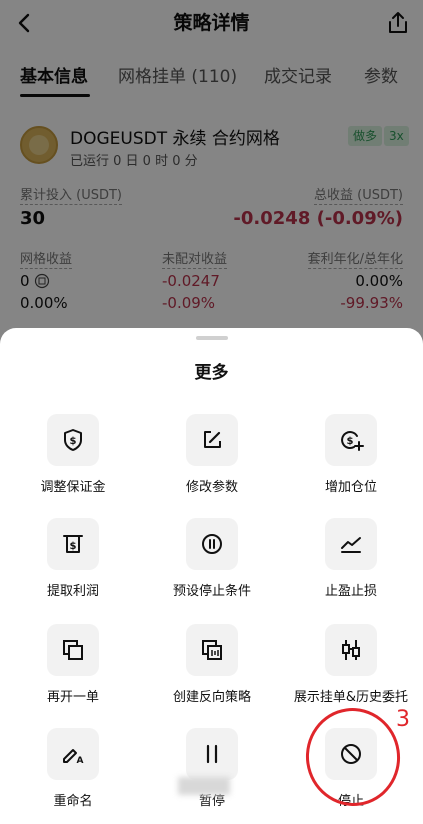  I want to click on rename-icon: A, so click(73, 757).